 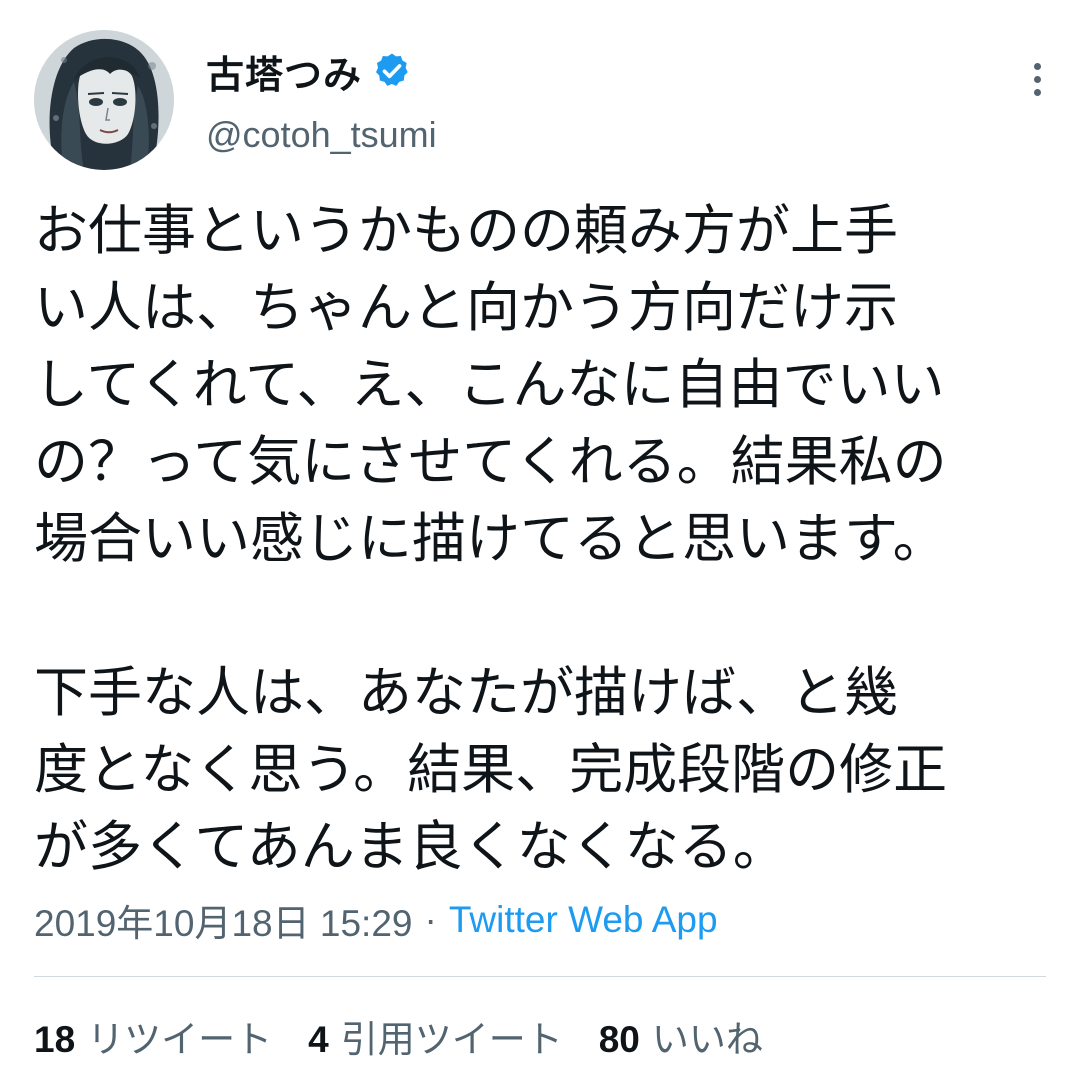 I want to click on tweet-text-line: してくれて、え、こんなに自由でいい, so click(x=489, y=384).